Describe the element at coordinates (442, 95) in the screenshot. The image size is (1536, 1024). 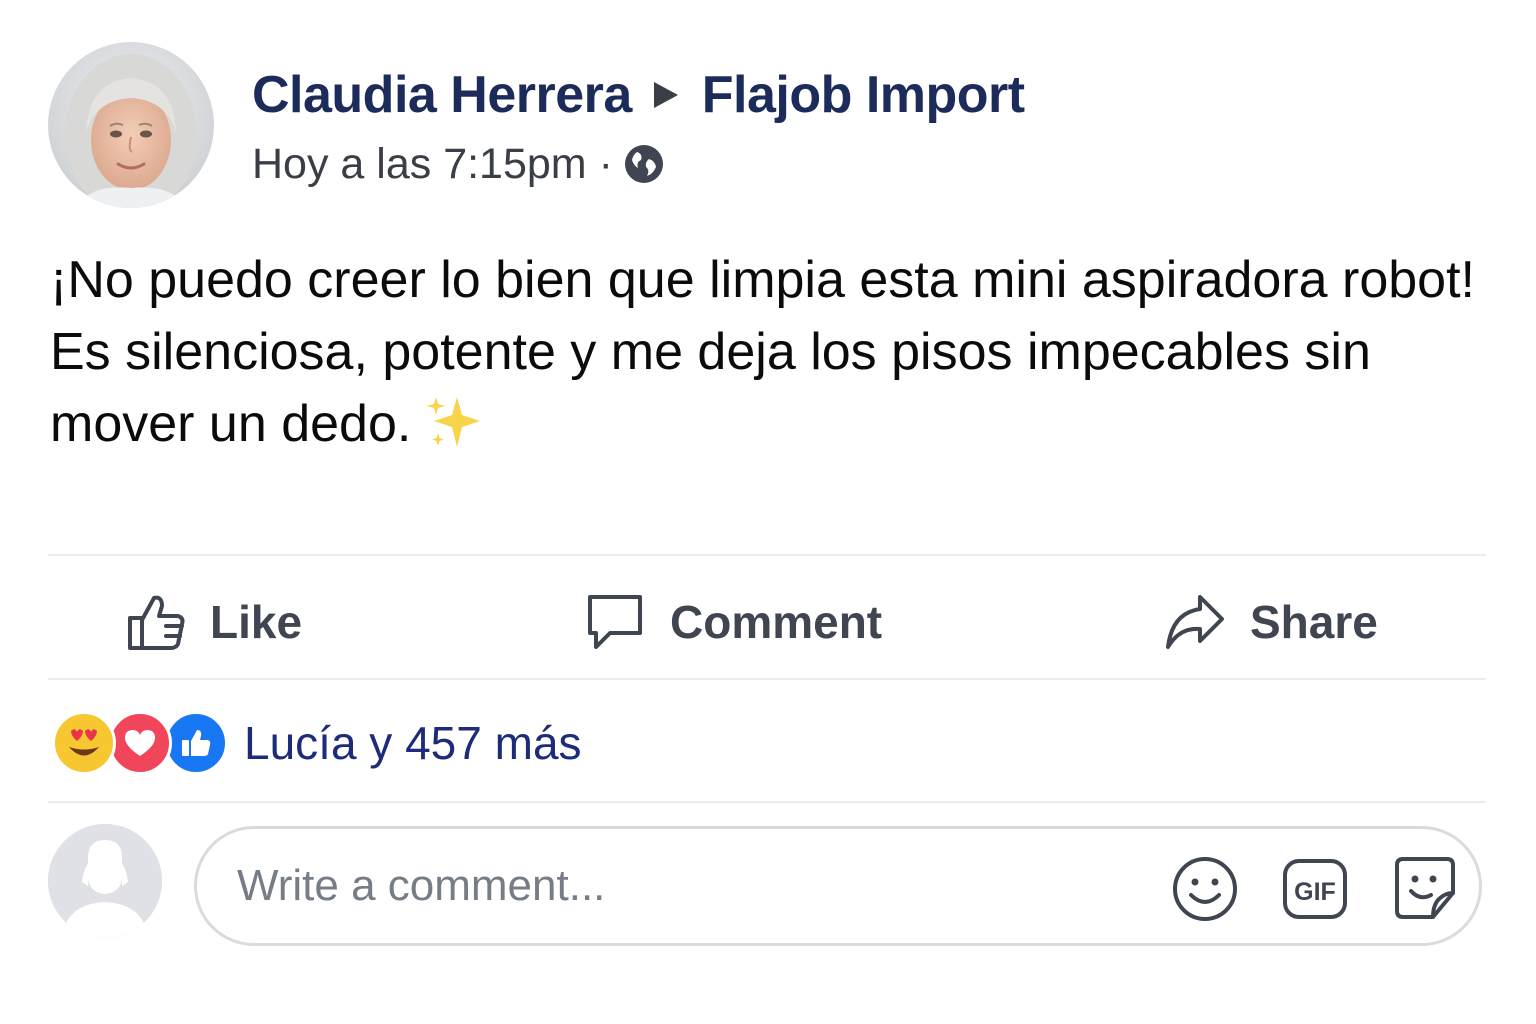
I see `author-name: Claudia Herrera` at that location.